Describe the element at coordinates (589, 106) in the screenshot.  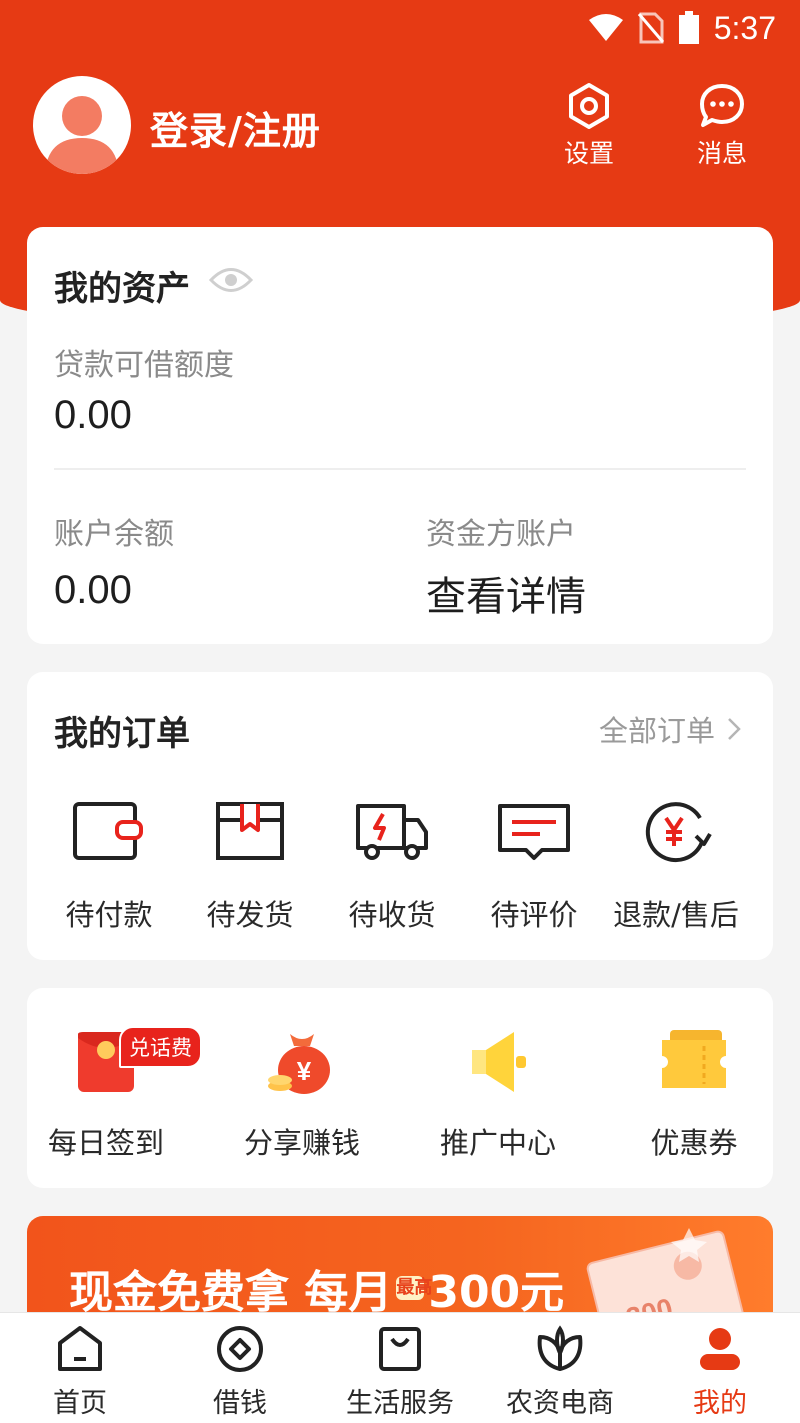
I see `settings-icon` at that location.